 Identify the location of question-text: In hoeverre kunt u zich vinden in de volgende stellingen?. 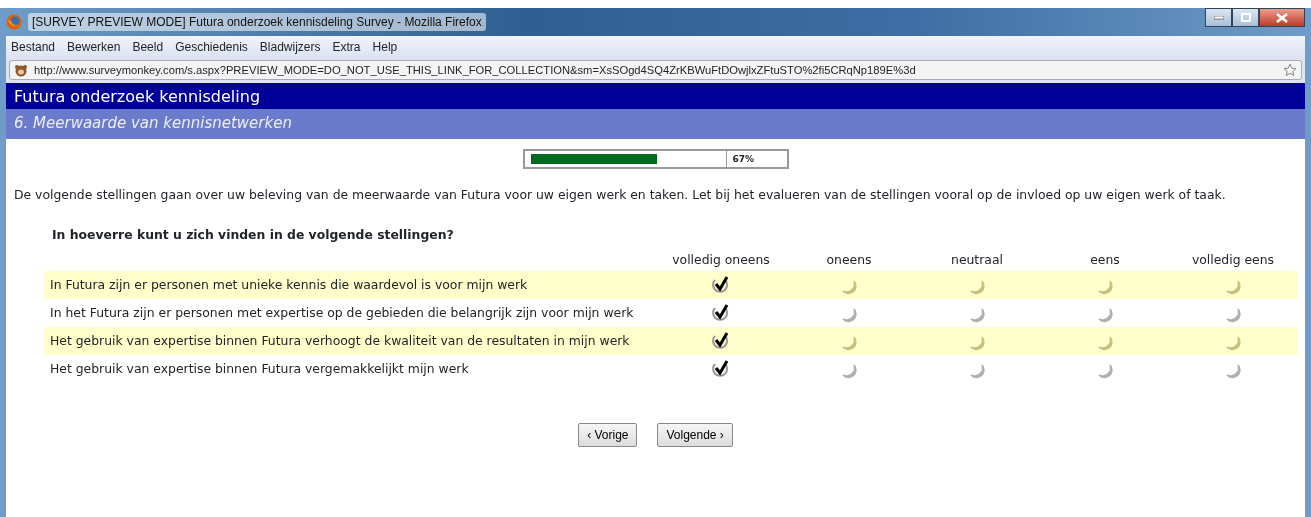
(253, 235).